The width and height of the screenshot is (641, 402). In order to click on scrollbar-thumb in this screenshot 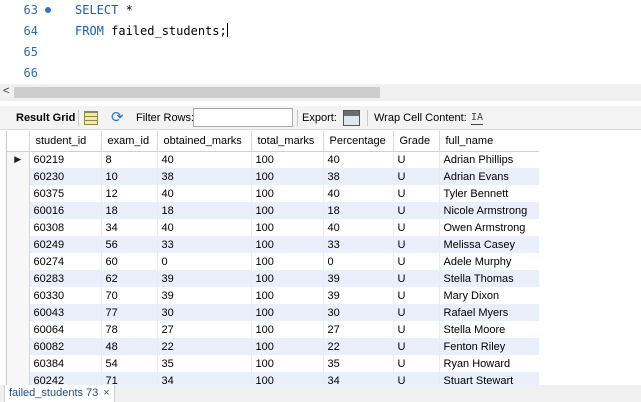, I will do `click(197, 92)`.